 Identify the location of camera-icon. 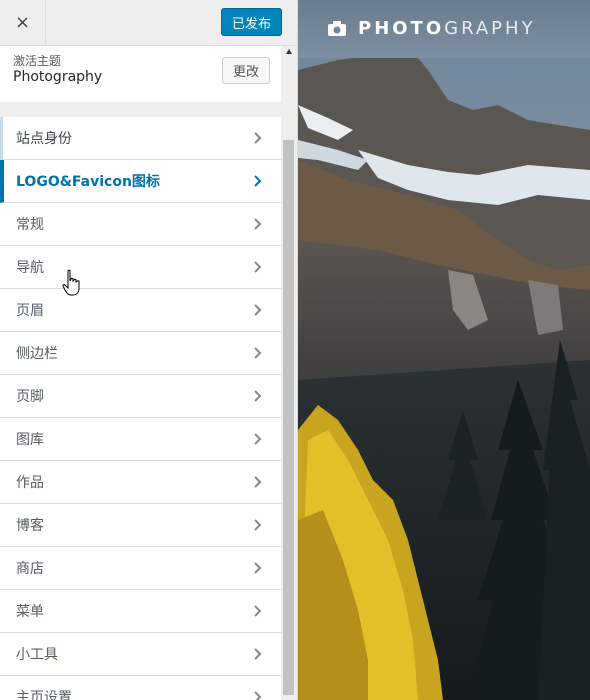
(337, 28).